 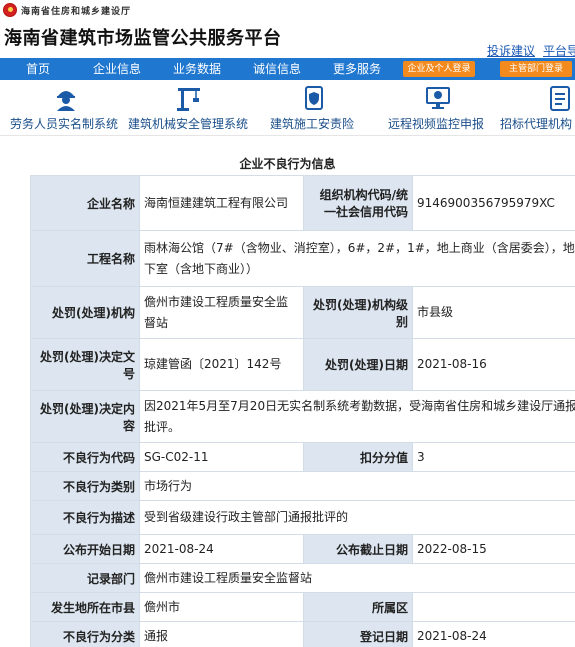 What do you see at coordinates (221, 607) in the screenshot?
I see `city-value: 儋州市` at bounding box center [221, 607].